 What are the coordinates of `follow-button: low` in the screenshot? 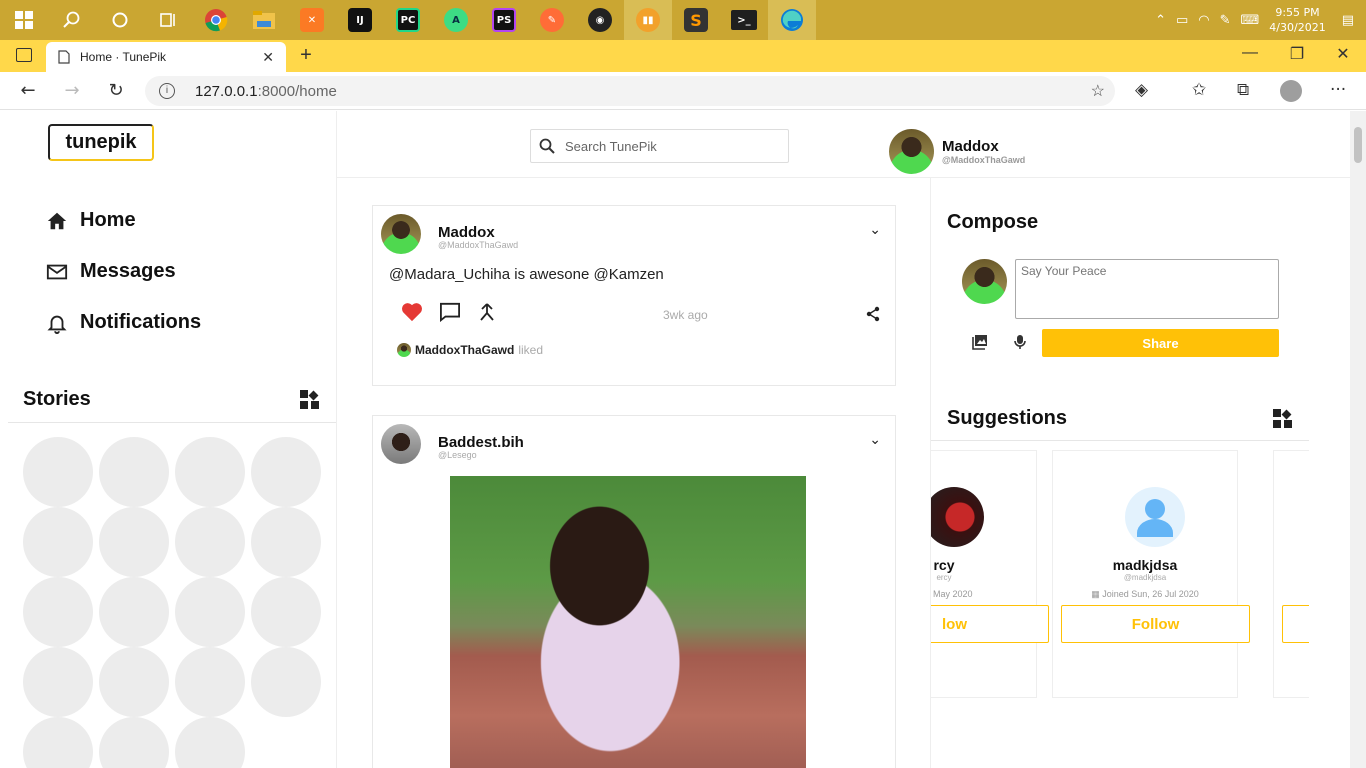 It's located at (990, 624).